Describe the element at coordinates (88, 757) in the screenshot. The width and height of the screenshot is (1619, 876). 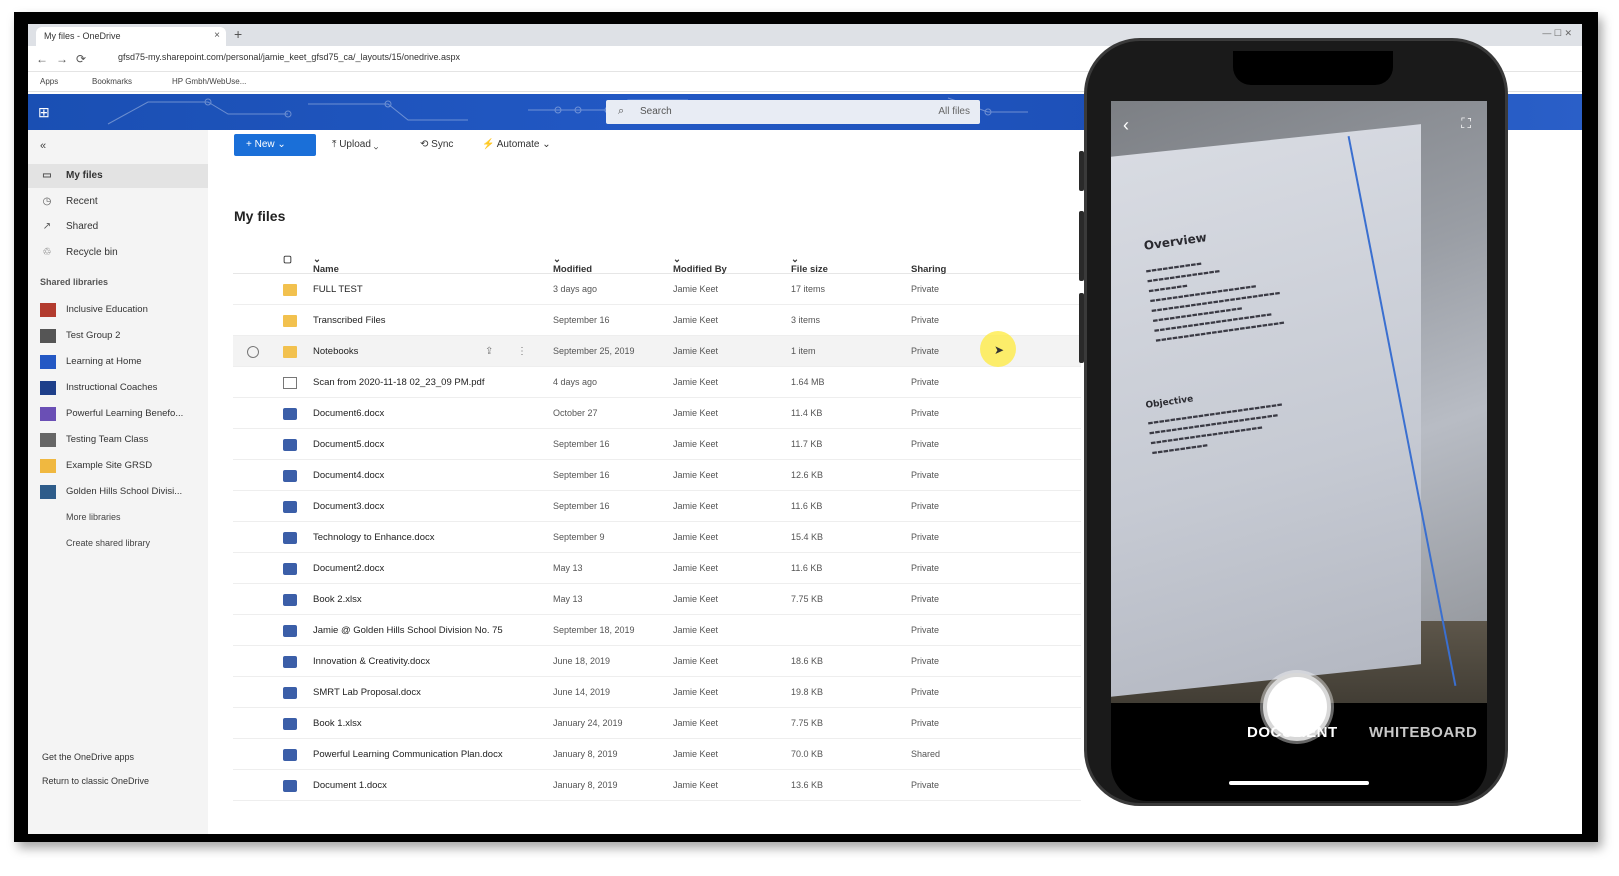
I see `get-onedrive-apps-link: Get the OneDrive apps` at that location.